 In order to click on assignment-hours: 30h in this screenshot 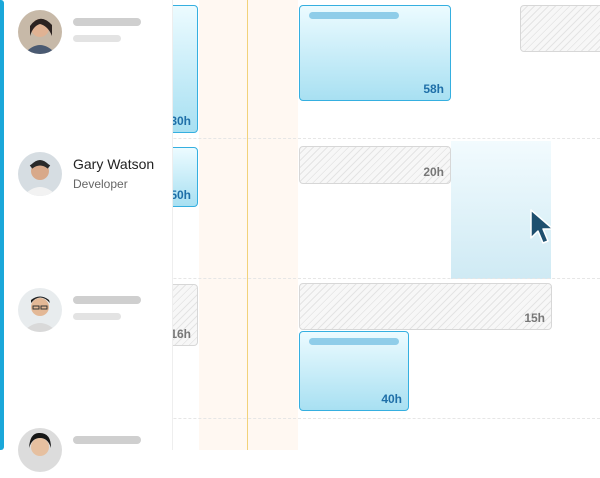, I will do `click(180, 121)`.